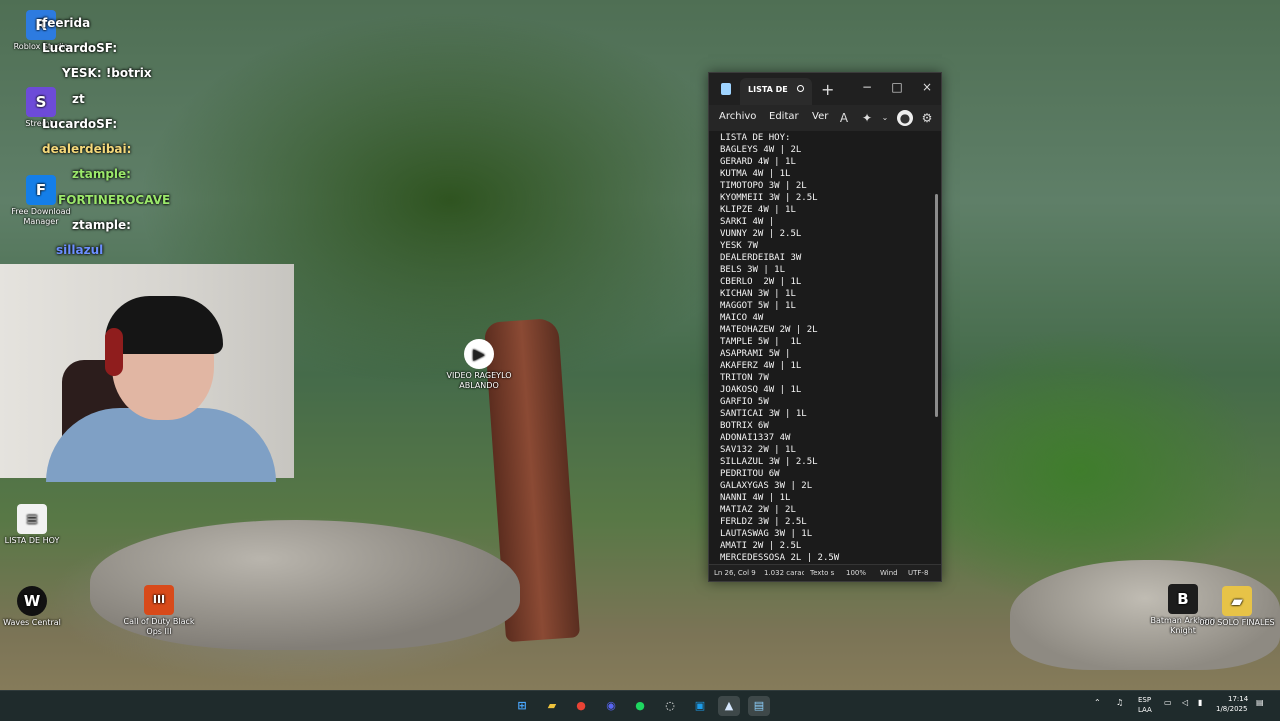  I want to click on desktop-icon-label: VIDEO RAGEYLO ABLANDO, so click(479, 380).